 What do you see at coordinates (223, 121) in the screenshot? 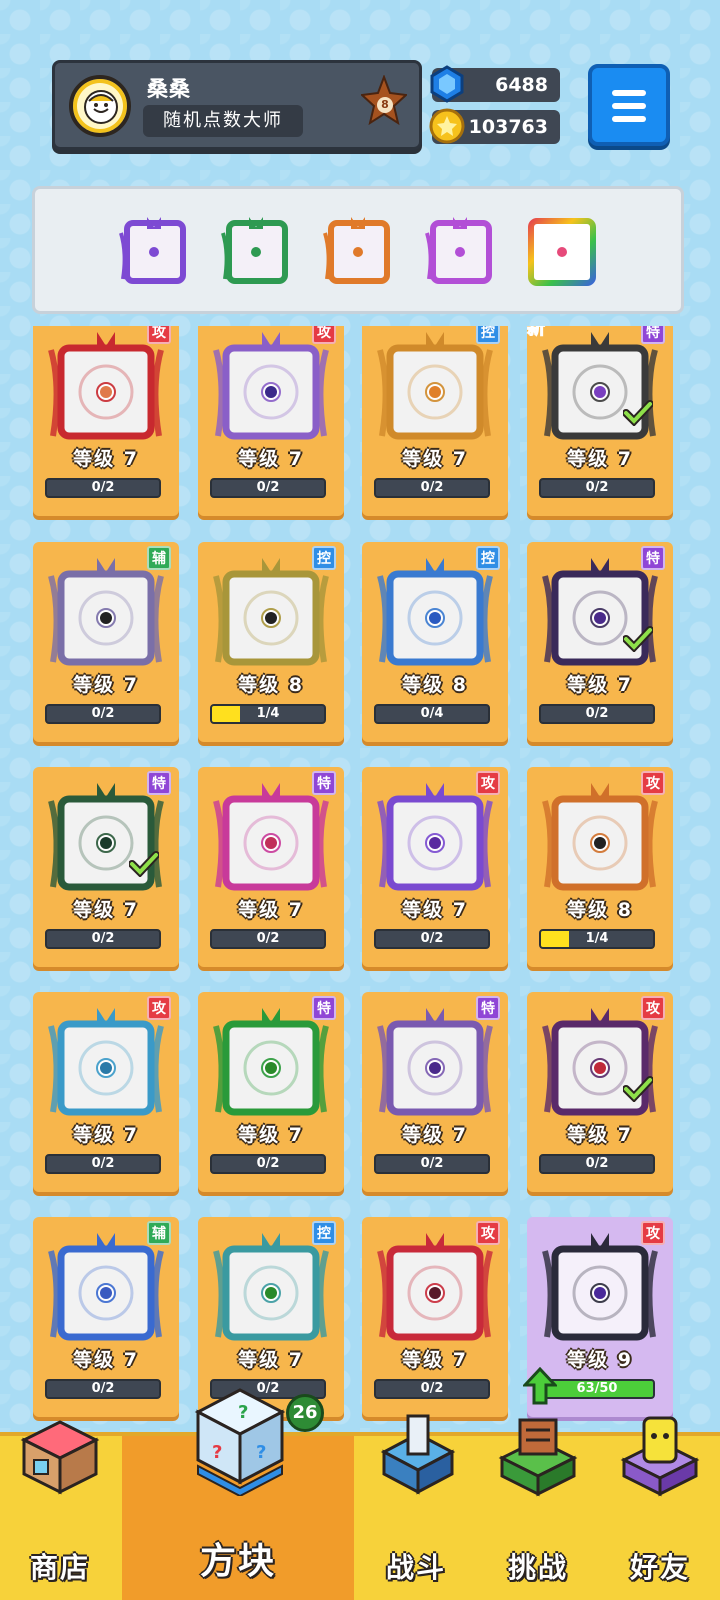
I see `player-title: 随机点数大师` at bounding box center [223, 121].